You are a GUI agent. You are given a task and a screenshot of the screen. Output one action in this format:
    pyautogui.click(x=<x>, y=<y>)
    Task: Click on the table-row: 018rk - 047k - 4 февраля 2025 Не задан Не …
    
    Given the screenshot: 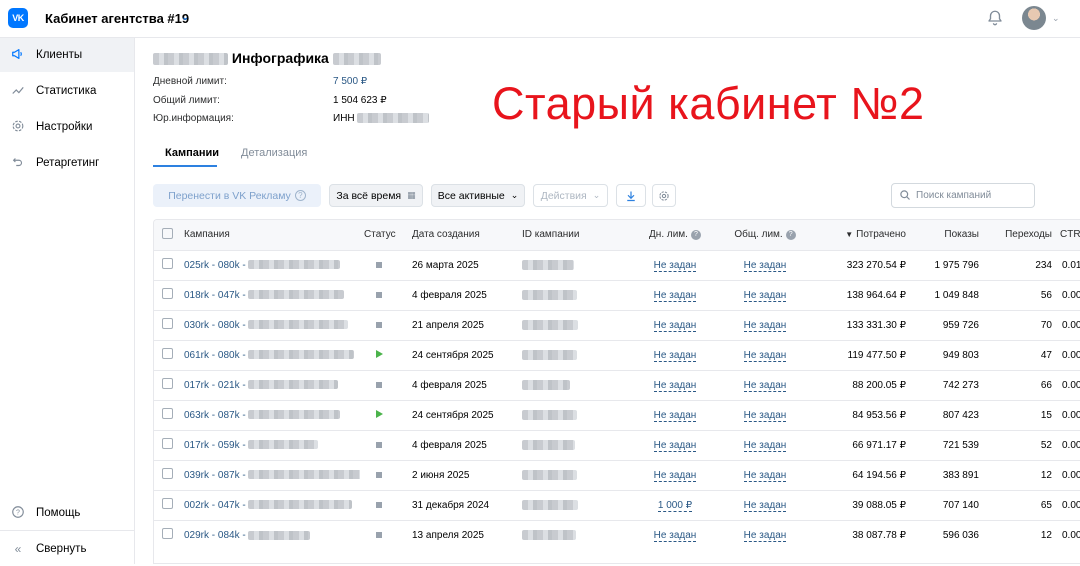 What is the action you would take?
    pyautogui.click(x=617, y=295)
    